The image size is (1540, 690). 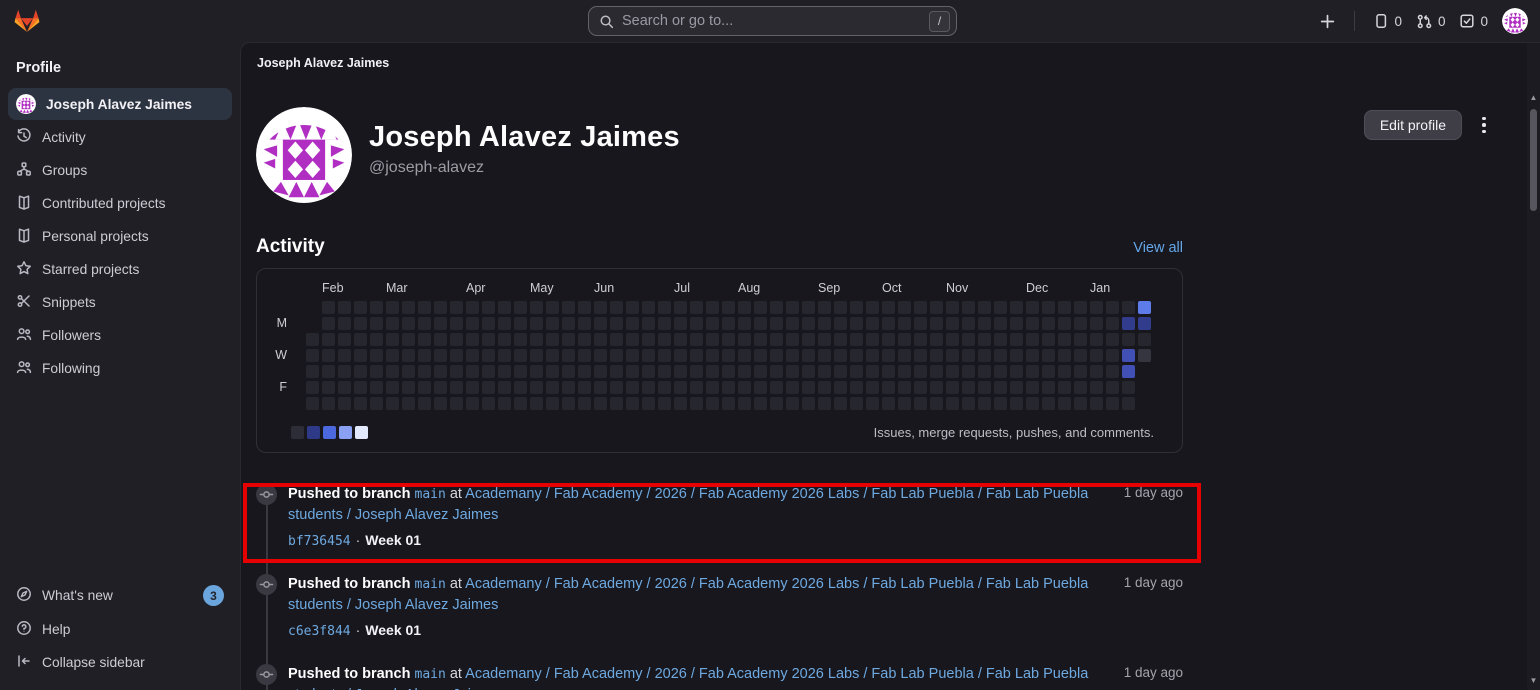 I want to click on sidebar-item-help: Help, so click(x=120, y=629).